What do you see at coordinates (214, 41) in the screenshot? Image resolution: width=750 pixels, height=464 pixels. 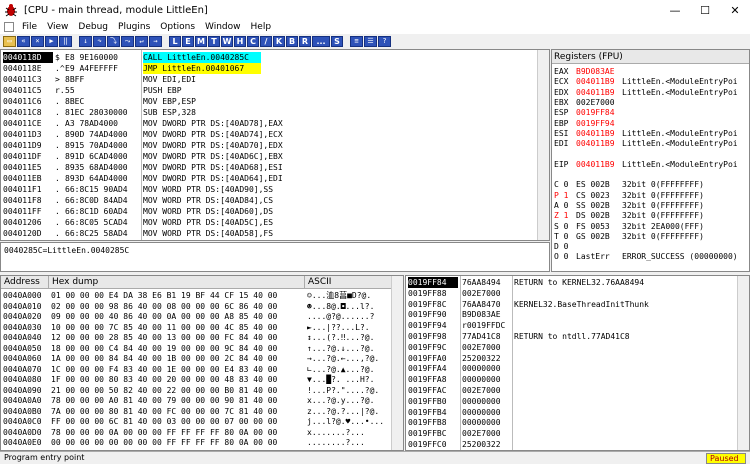 I see `toolbar-button-t: T` at bounding box center [214, 41].